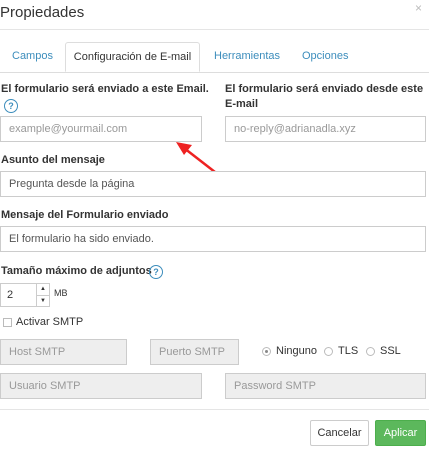 The image size is (429, 449). I want to click on chevron-down-icon: ▼, so click(43, 301).